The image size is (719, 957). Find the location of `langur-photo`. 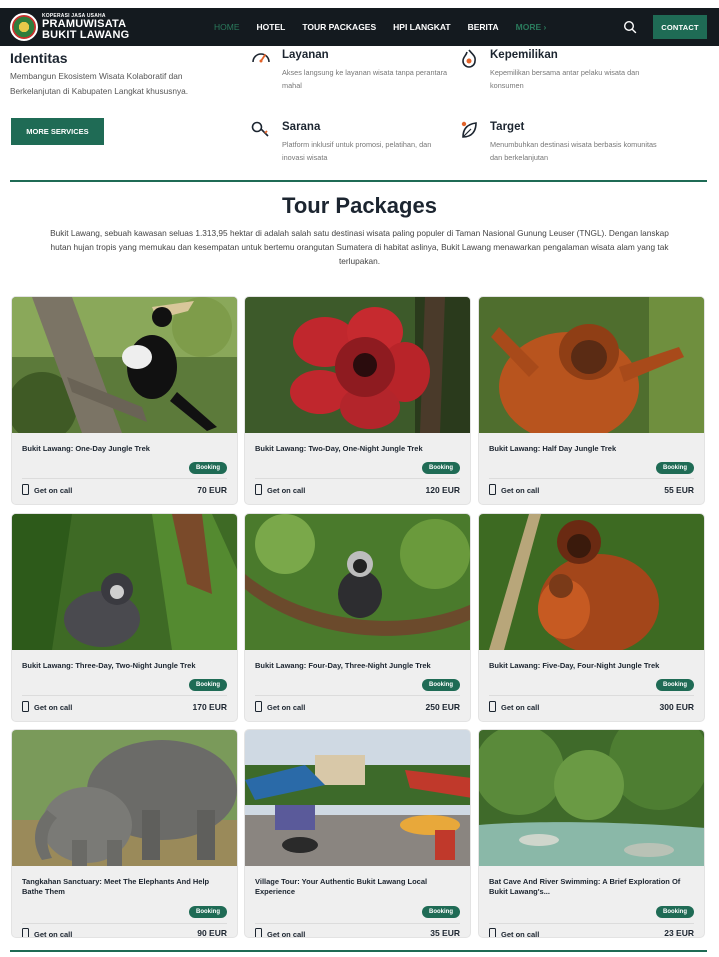

langur-photo is located at coordinates (124, 582).